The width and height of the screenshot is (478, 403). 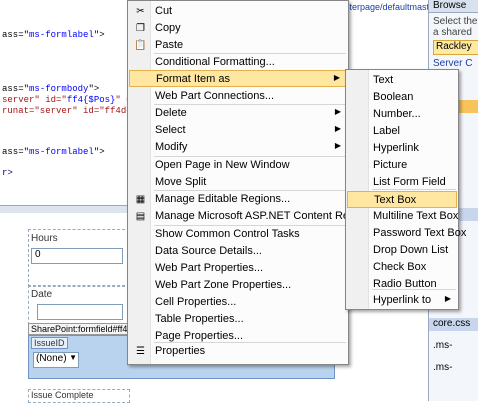 I want to click on copy-icon: ❐, so click(x=140, y=28).